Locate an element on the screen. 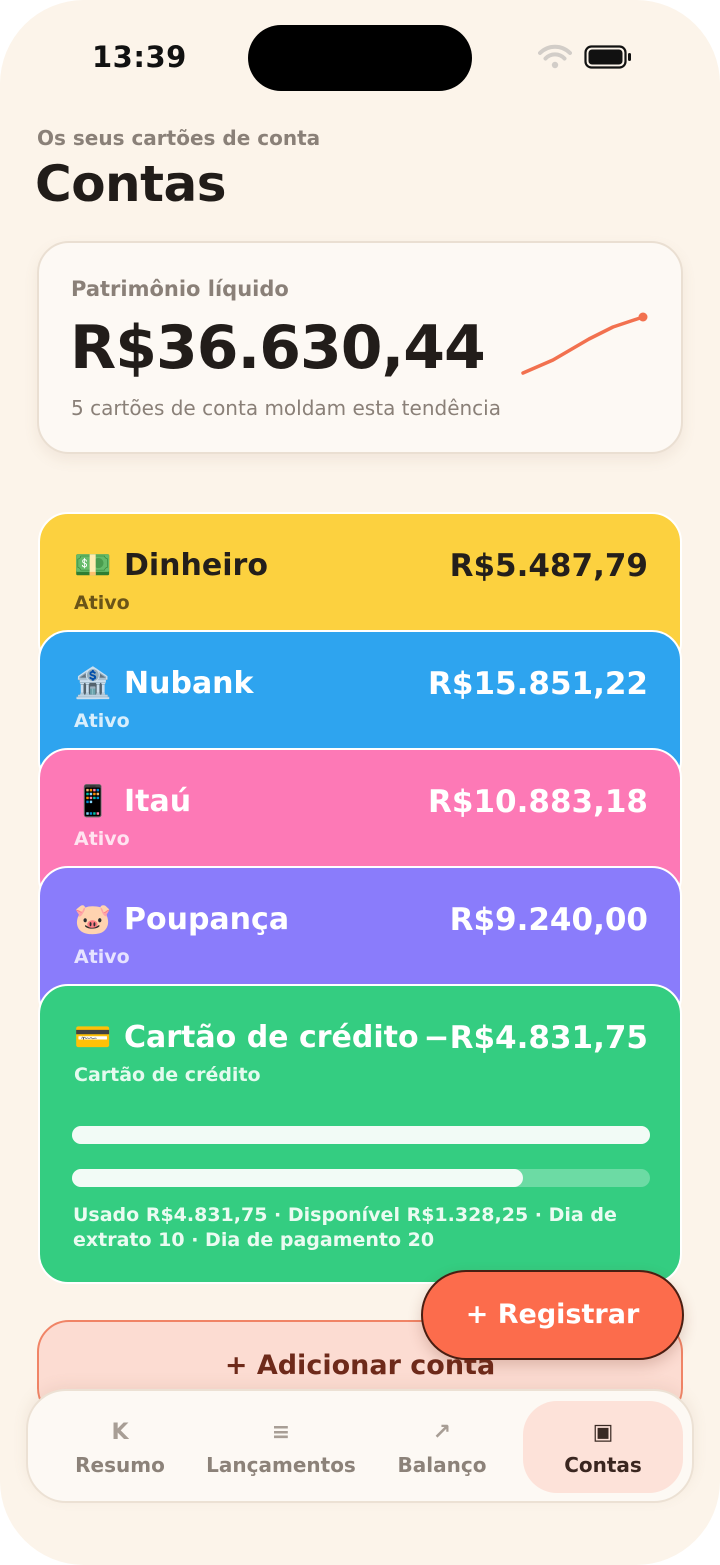 The width and height of the screenshot is (720, 1565). tab-resumo: K Resumo is located at coordinates (120, 1447).